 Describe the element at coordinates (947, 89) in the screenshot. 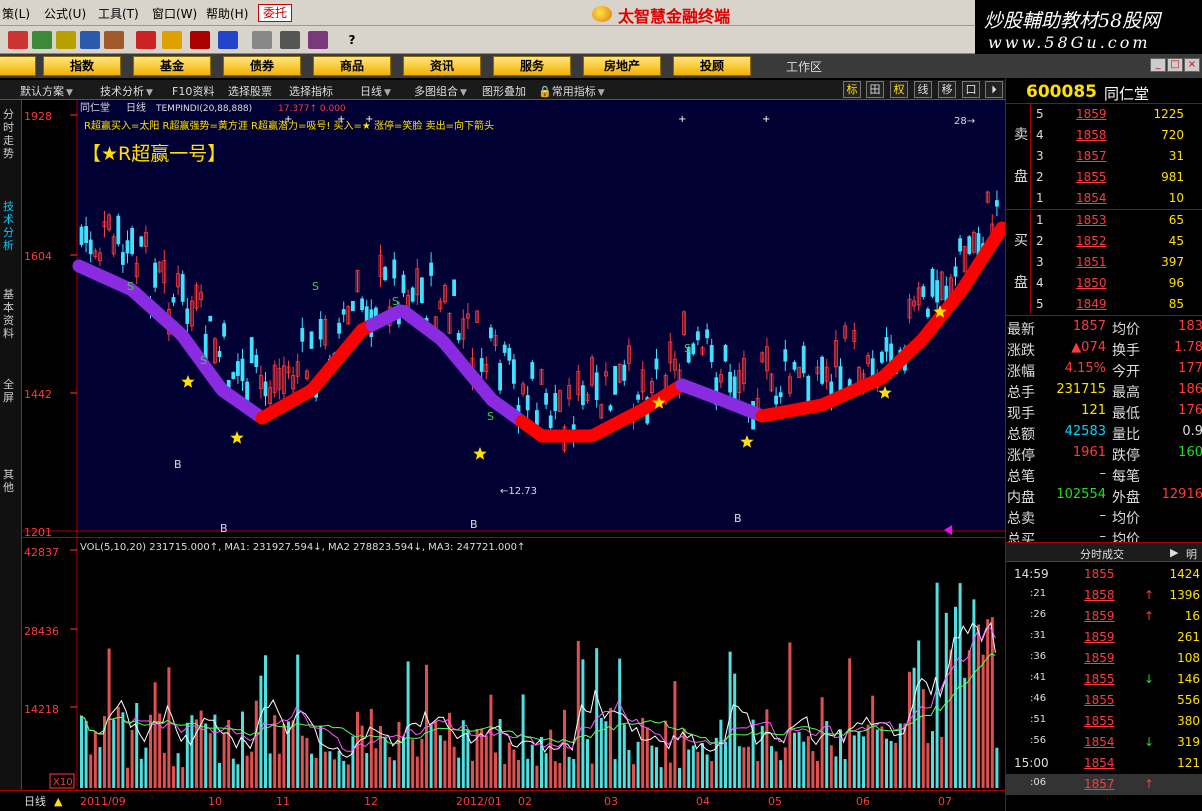

I see `move-icon: 移` at that location.